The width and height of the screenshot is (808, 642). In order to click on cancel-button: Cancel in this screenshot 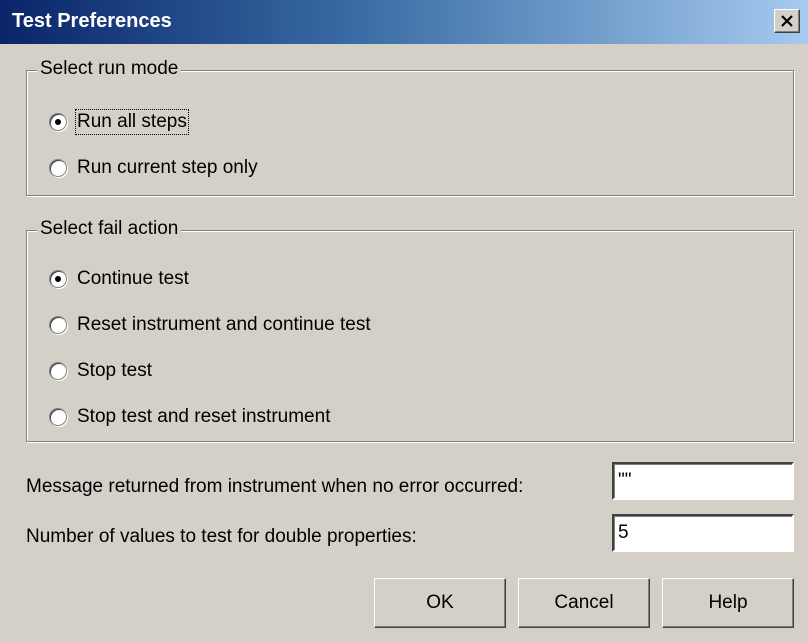, I will do `click(584, 603)`.